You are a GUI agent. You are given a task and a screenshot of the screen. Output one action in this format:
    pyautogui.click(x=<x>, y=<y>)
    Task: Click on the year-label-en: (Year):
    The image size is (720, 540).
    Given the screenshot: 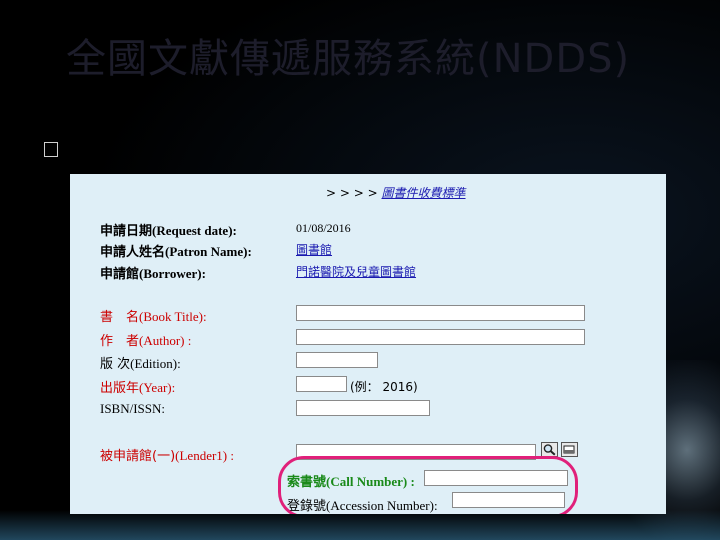 What is the action you would take?
    pyautogui.click(x=157, y=387)
    